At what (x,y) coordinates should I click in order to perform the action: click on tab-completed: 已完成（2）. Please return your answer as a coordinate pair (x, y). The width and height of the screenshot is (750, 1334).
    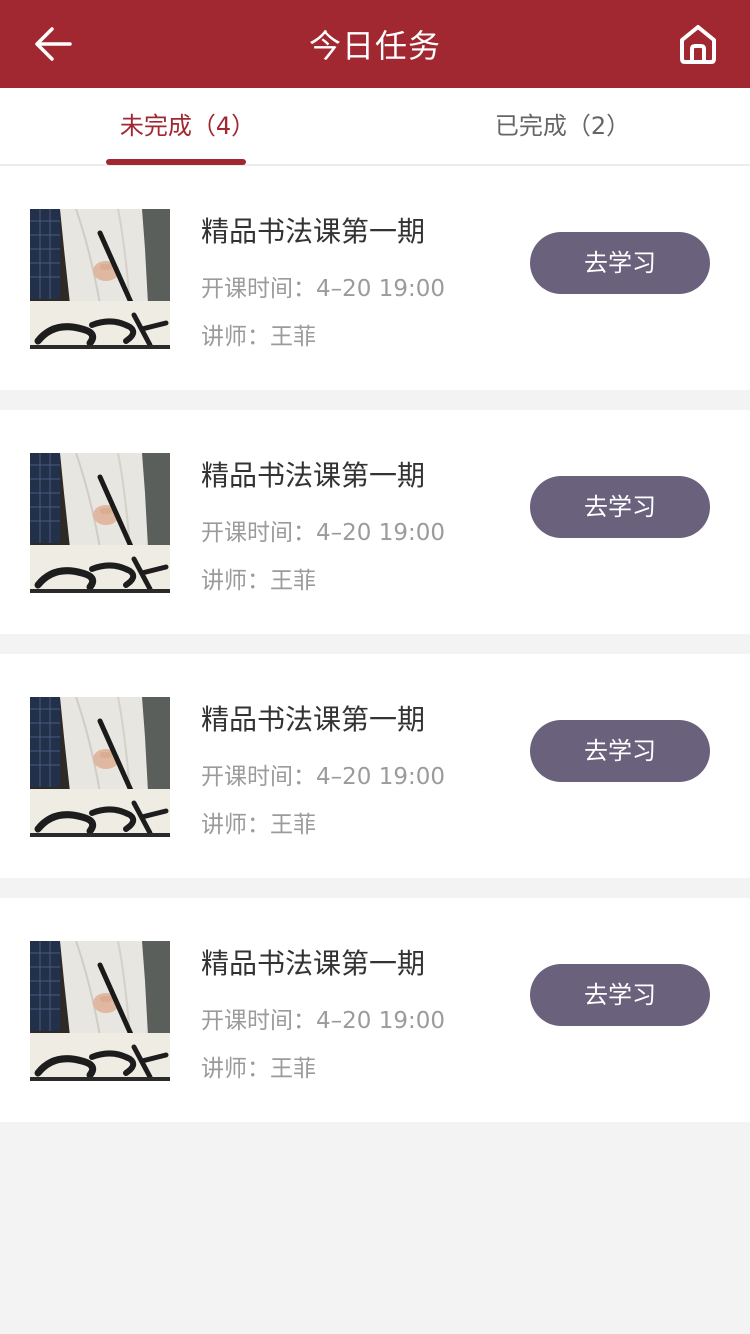
    Looking at the image, I should click on (562, 126).